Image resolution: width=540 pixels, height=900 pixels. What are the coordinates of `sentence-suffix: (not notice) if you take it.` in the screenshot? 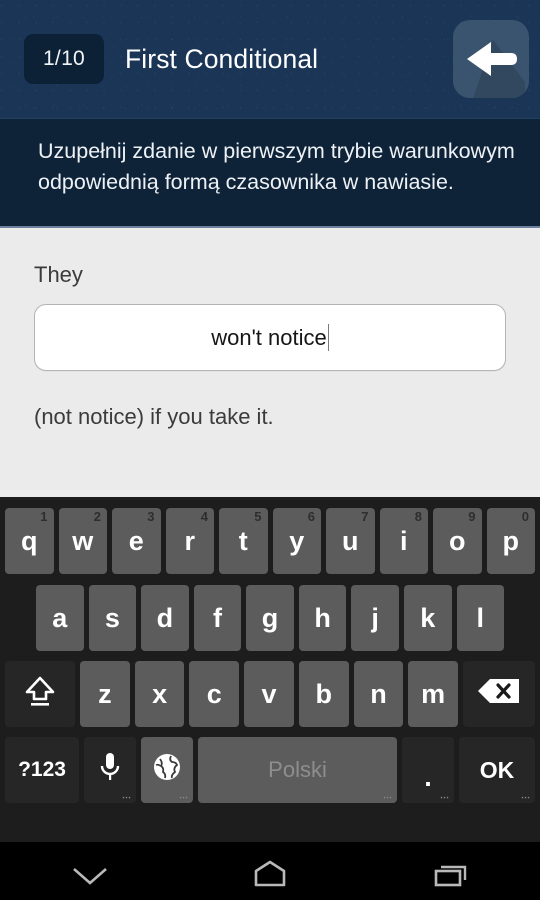 It's located at (154, 416).